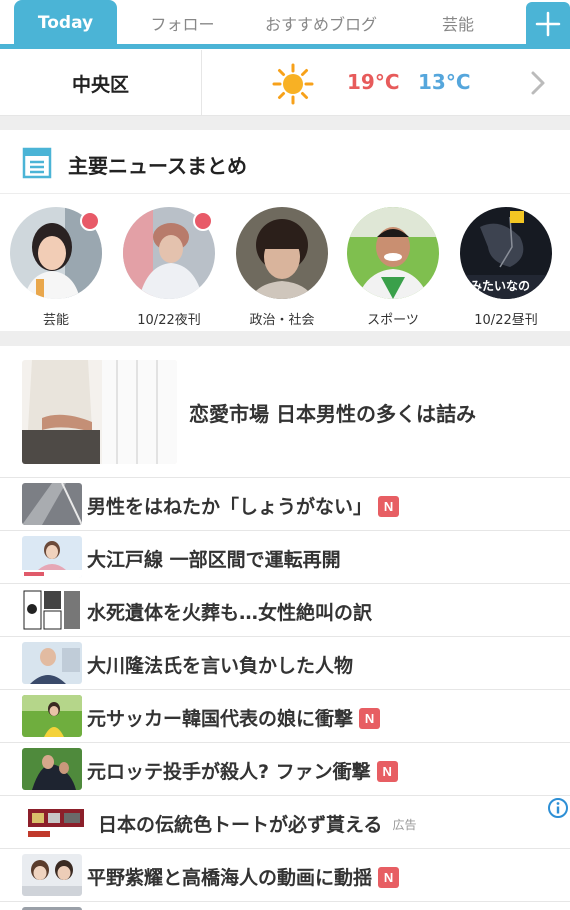 Image resolution: width=570 pixels, height=910 pixels. I want to click on story-evening-edition: 10/22夜刊, so click(169, 267).